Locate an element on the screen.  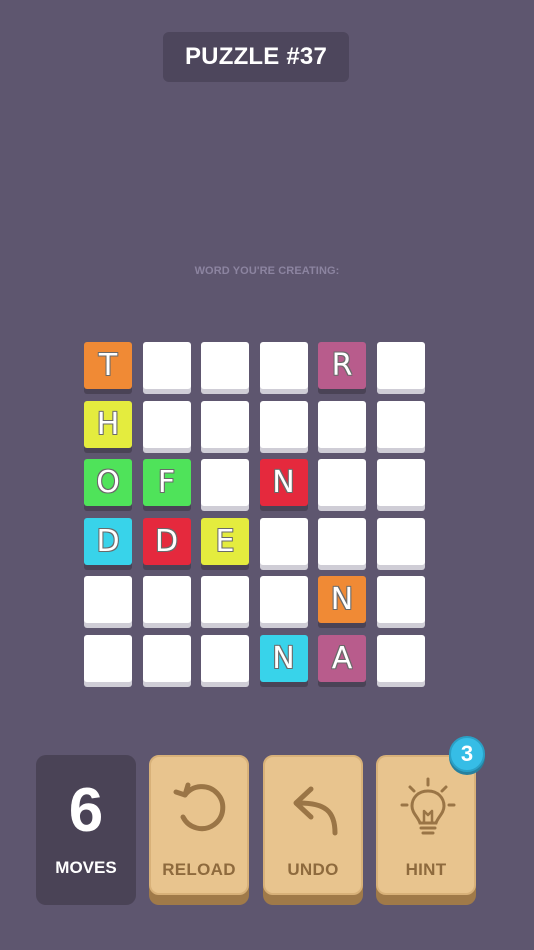
undo-icon is located at coordinates (315, 811).